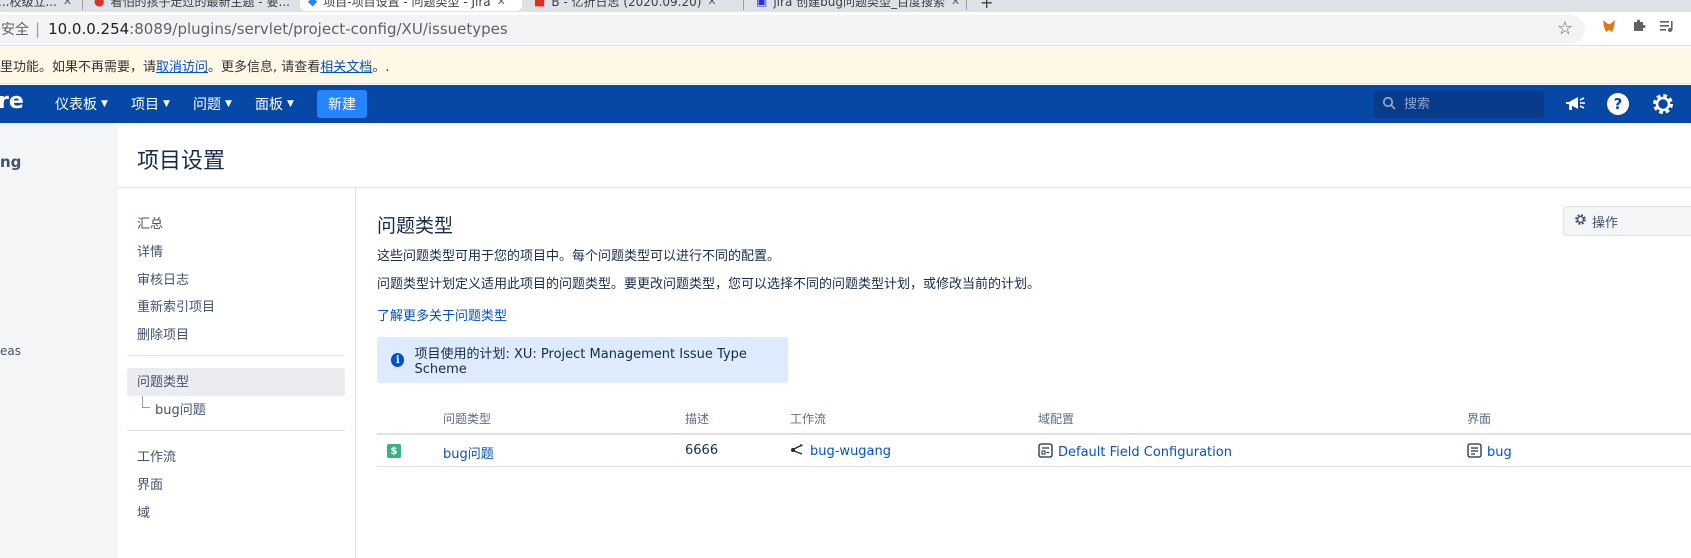  What do you see at coordinates (797, 451) in the screenshot?
I see `workflow-icon` at bounding box center [797, 451].